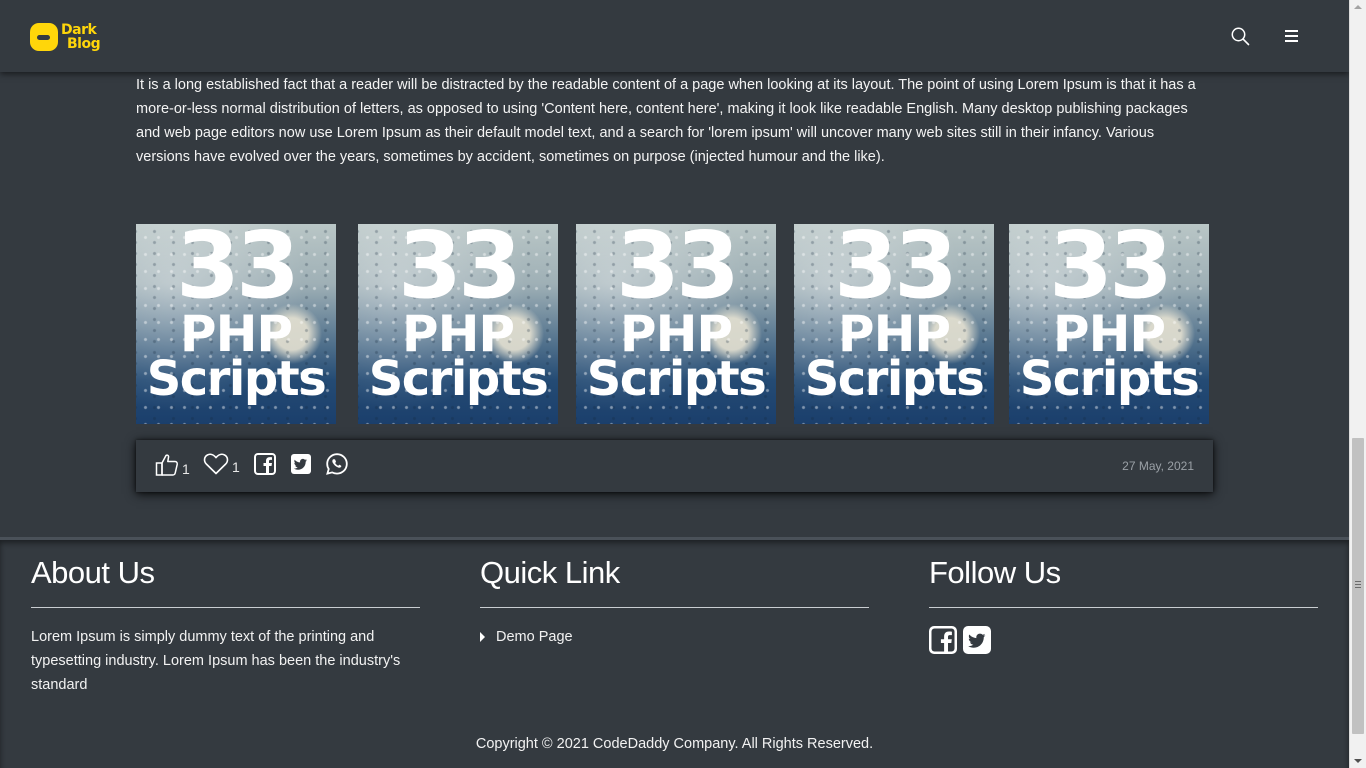  What do you see at coordinates (674, 466) in the screenshot?
I see `post-action-bar: 1 1 27 May, 2021` at bounding box center [674, 466].